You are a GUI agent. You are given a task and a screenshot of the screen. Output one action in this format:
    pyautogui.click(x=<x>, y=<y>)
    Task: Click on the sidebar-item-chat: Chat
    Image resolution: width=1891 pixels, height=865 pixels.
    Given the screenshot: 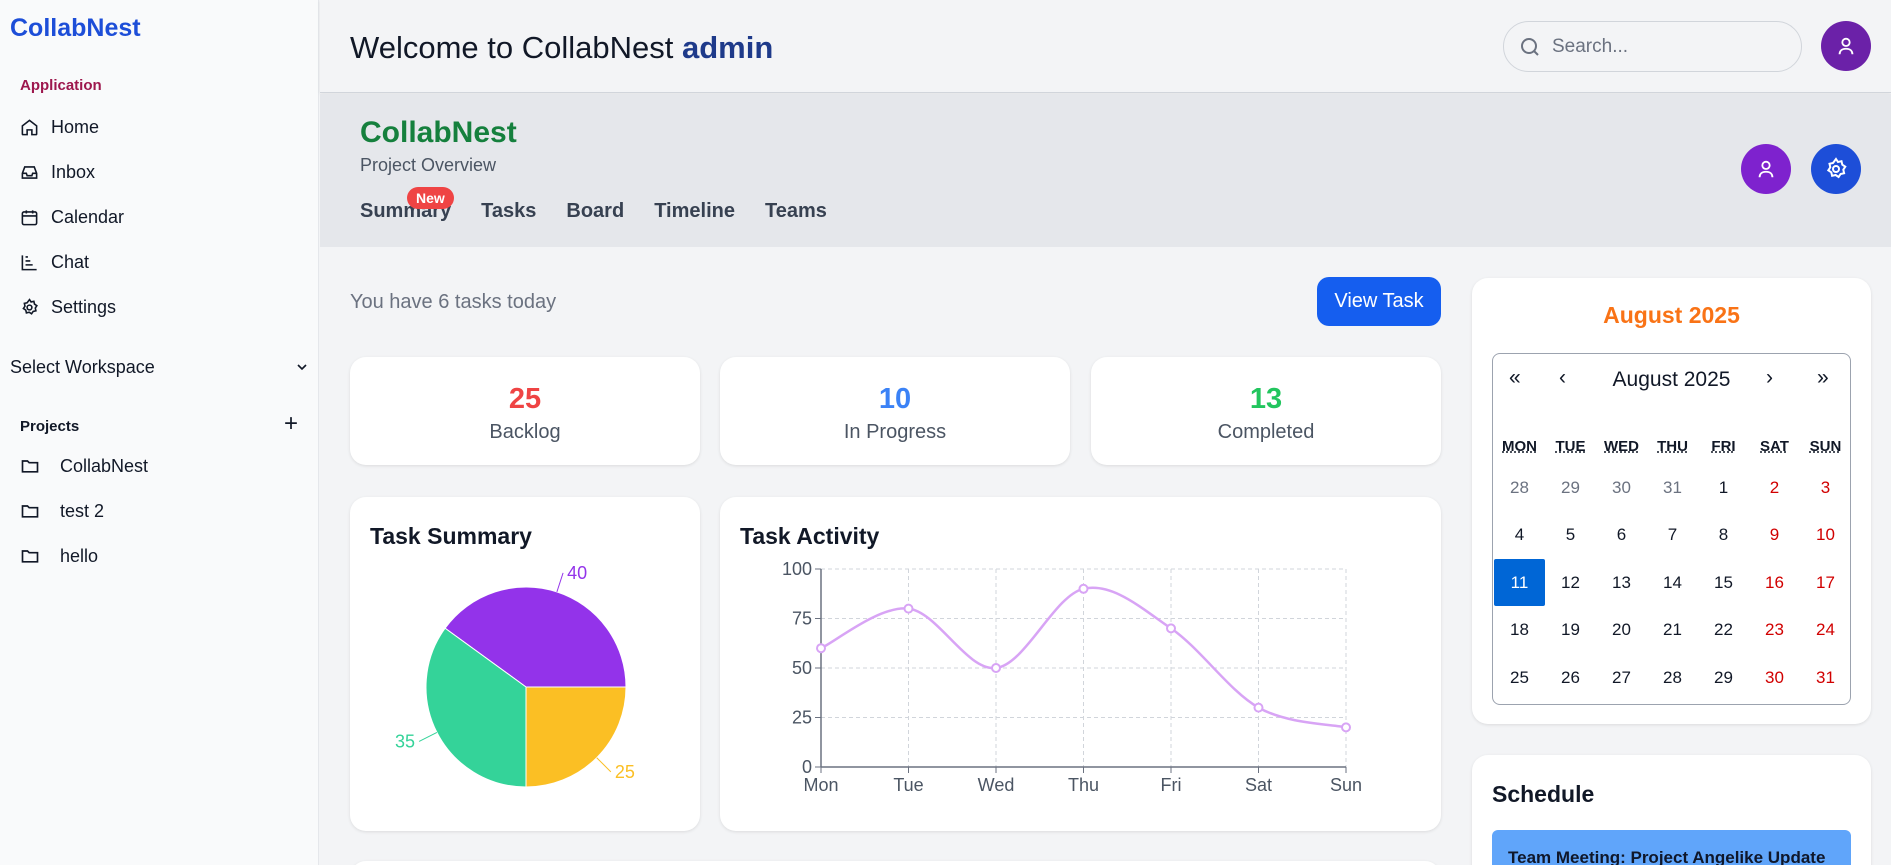 What is the action you would take?
    pyautogui.click(x=54, y=262)
    